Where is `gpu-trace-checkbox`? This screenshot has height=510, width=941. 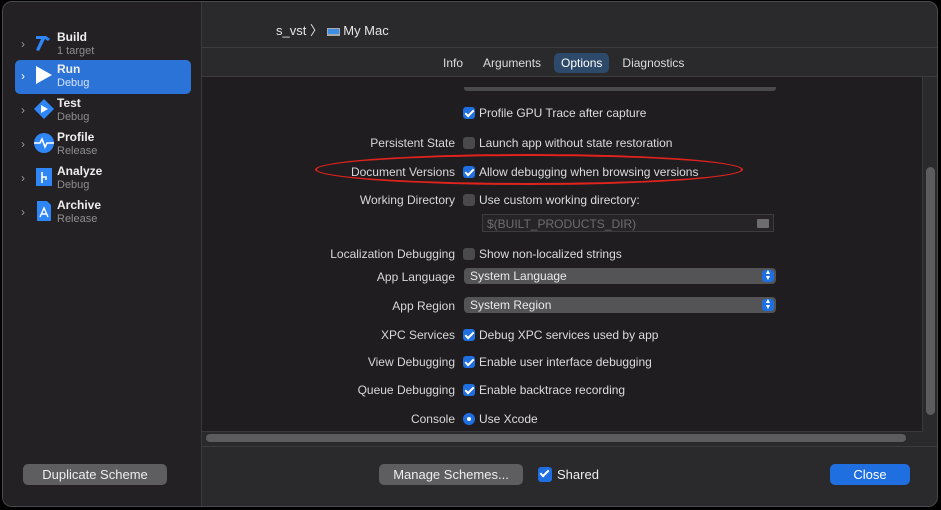 gpu-trace-checkbox is located at coordinates (469, 113).